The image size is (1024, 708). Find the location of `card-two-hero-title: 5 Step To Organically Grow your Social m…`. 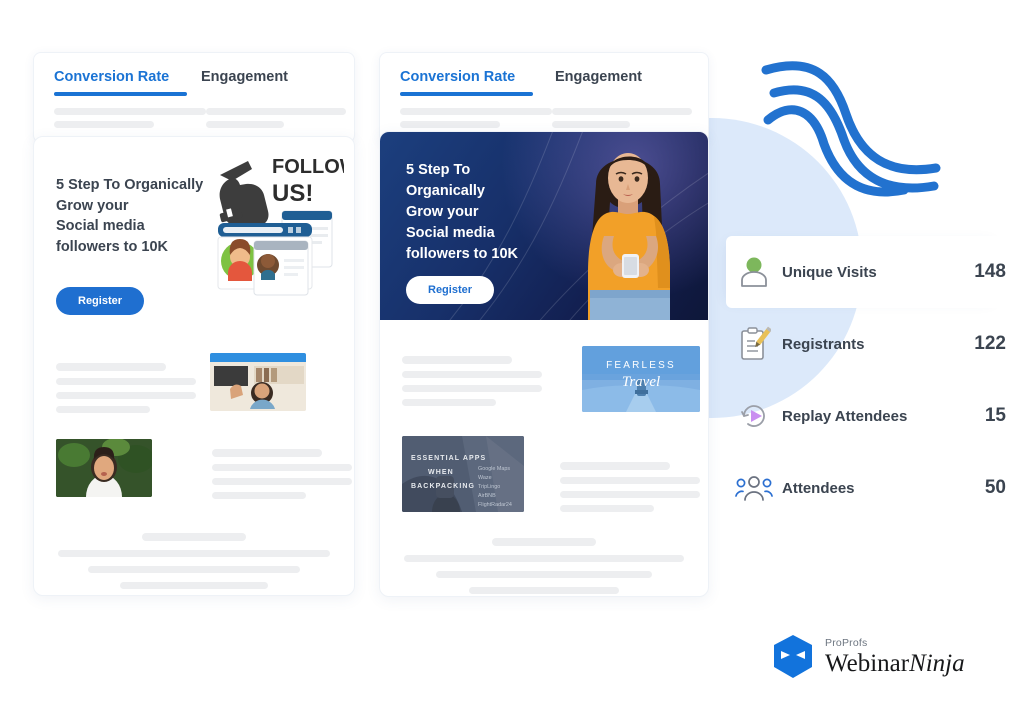

card-two-hero-title: 5 Step To Organically Grow your Social m… is located at coordinates (462, 212).